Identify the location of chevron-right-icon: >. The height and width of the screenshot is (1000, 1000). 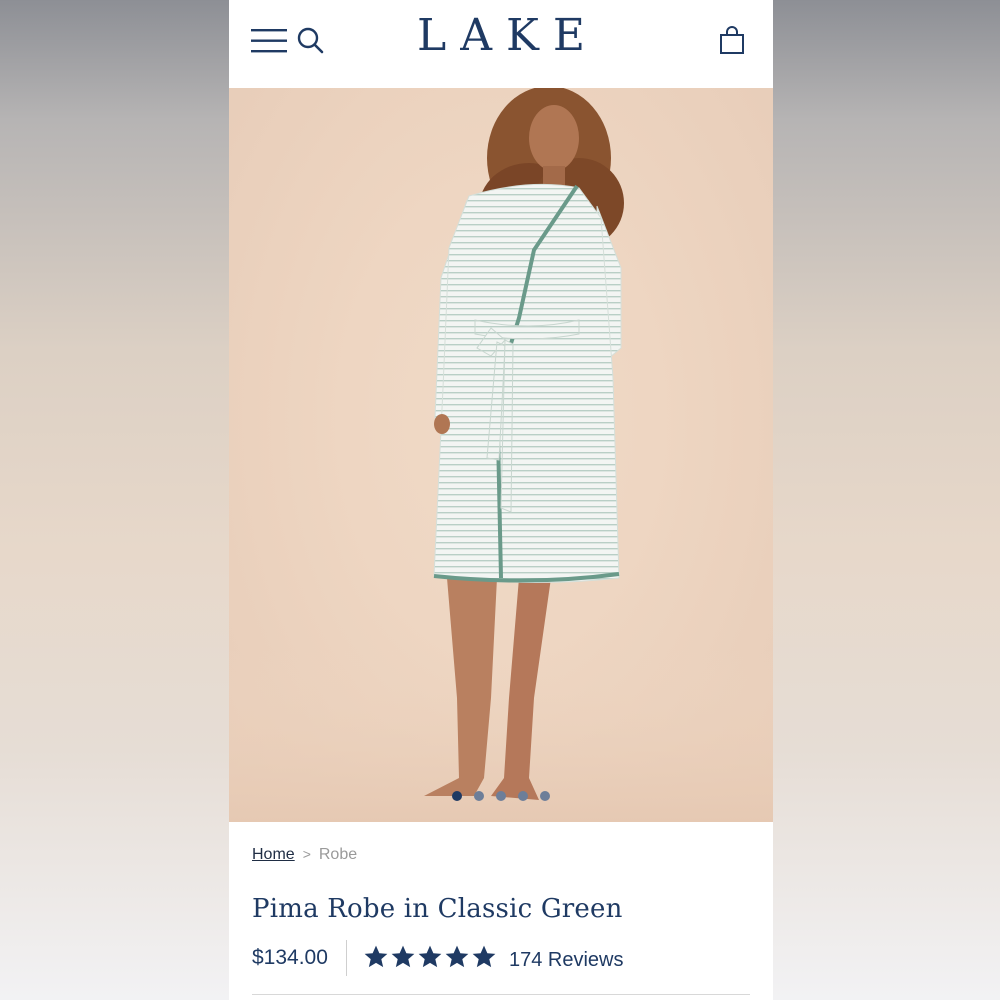
(306, 854).